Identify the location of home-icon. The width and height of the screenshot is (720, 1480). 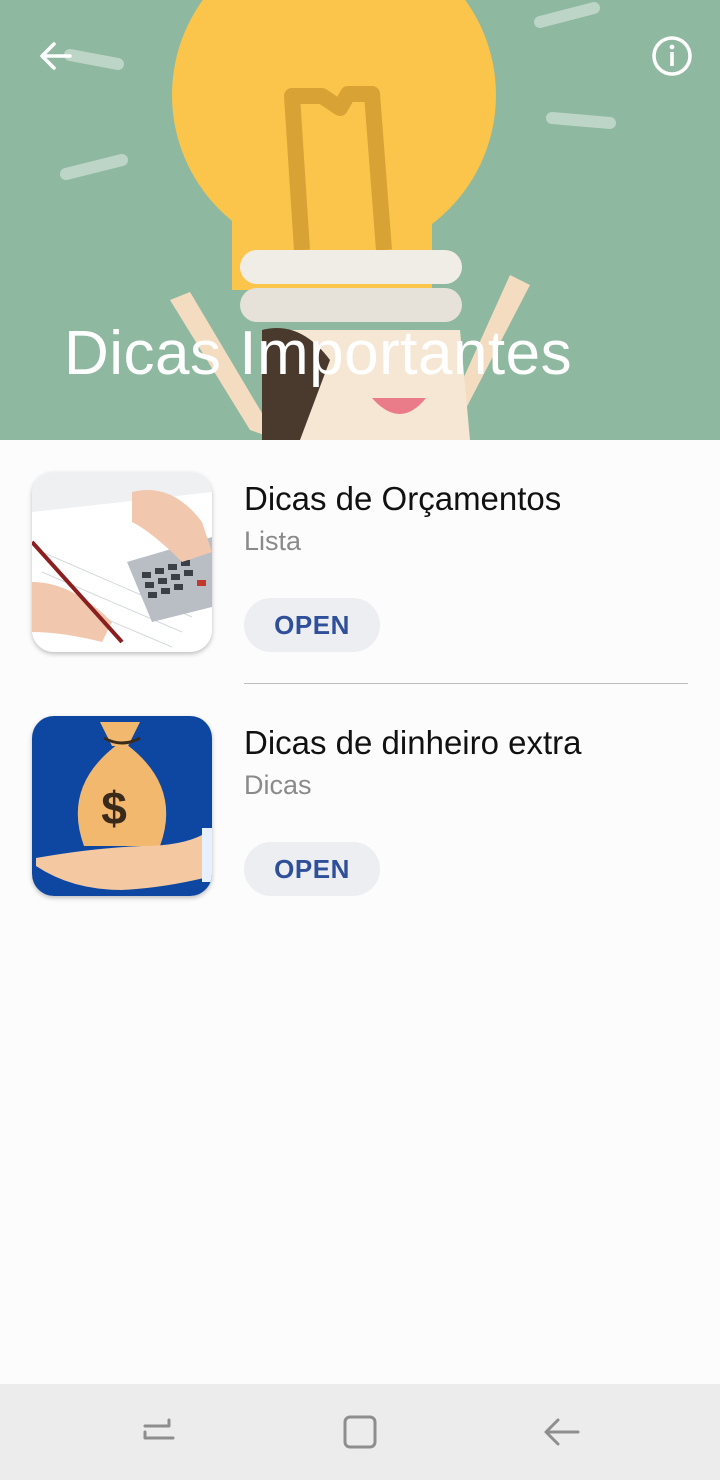
(360, 1432).